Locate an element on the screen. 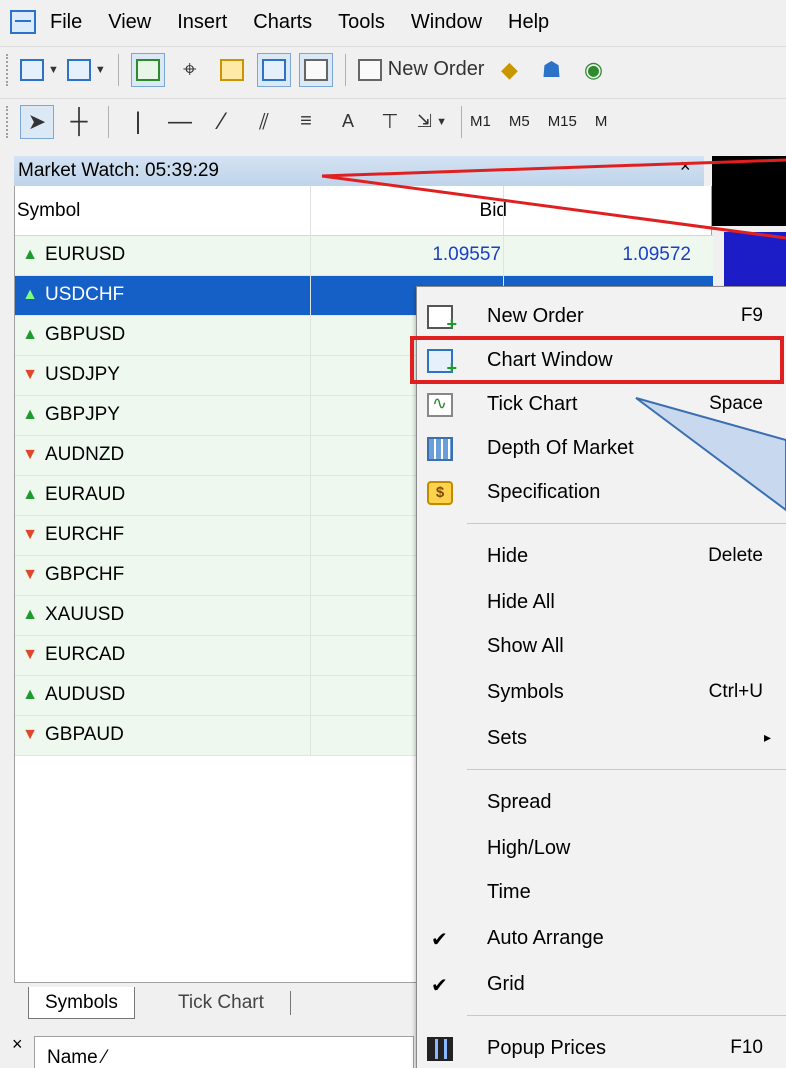 The width and height of the screenshot is (786, 1068). menu-item-high-low: High/Low is located at coordinates (601, 849).